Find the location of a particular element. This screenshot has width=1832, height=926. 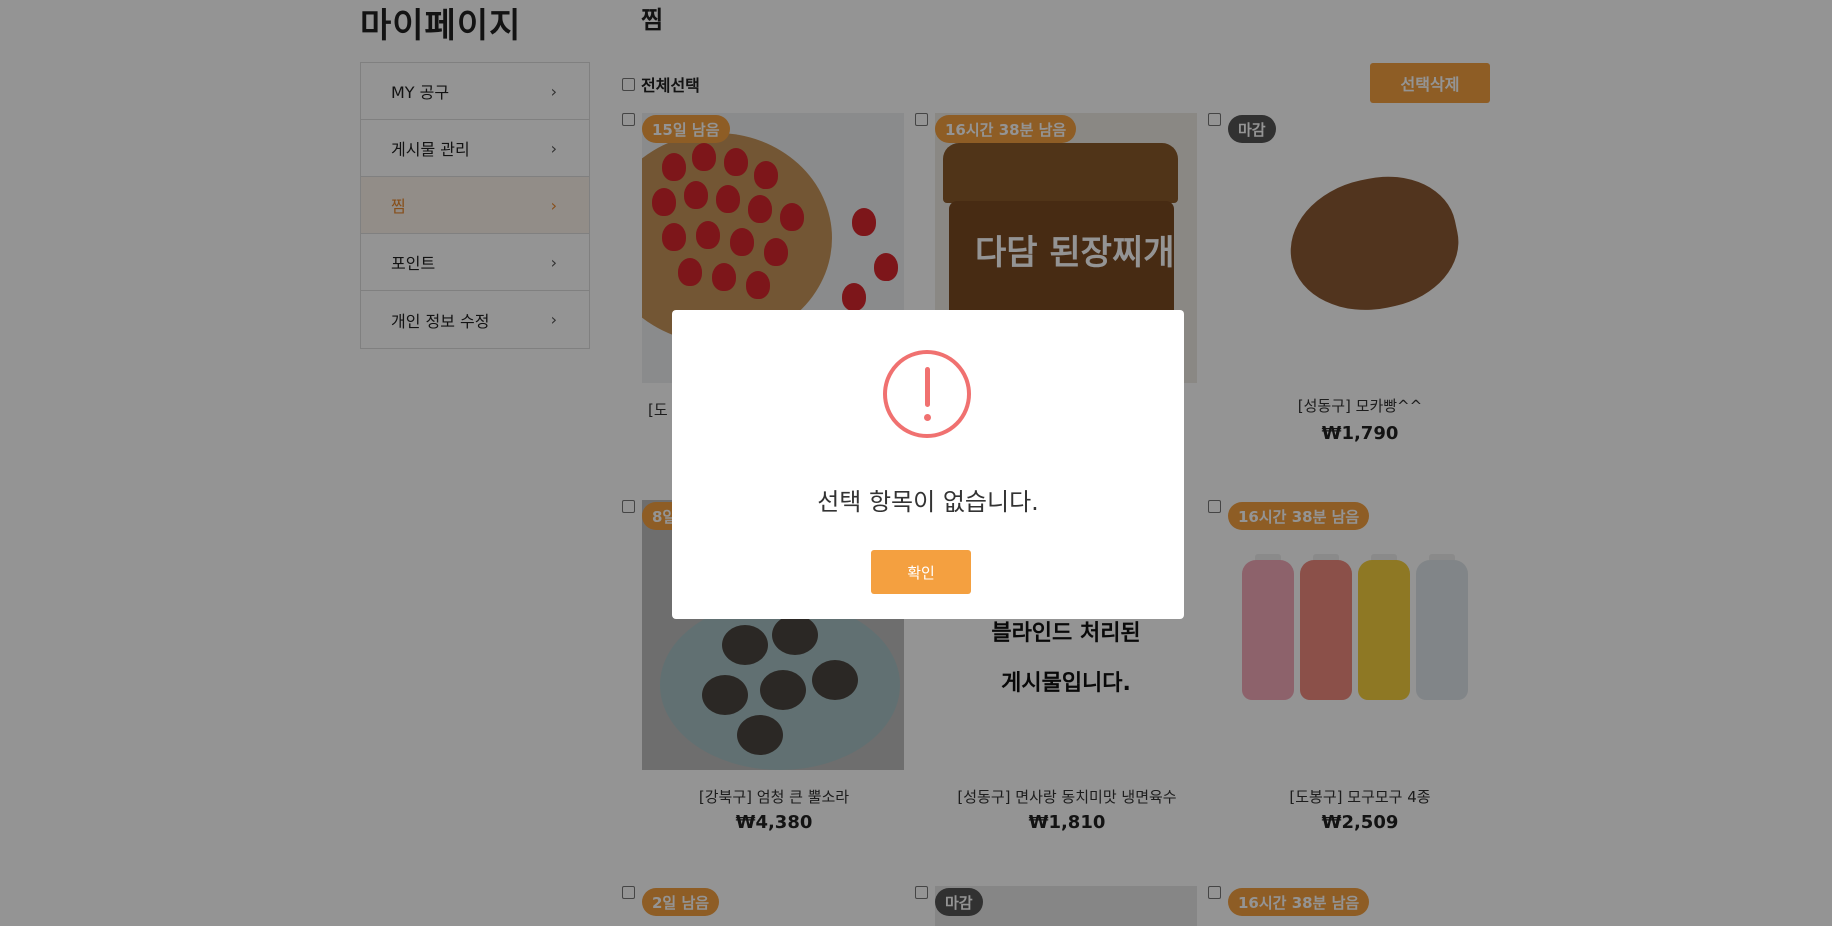

confirm-button: 확인 is located at coordinates (921, 572).